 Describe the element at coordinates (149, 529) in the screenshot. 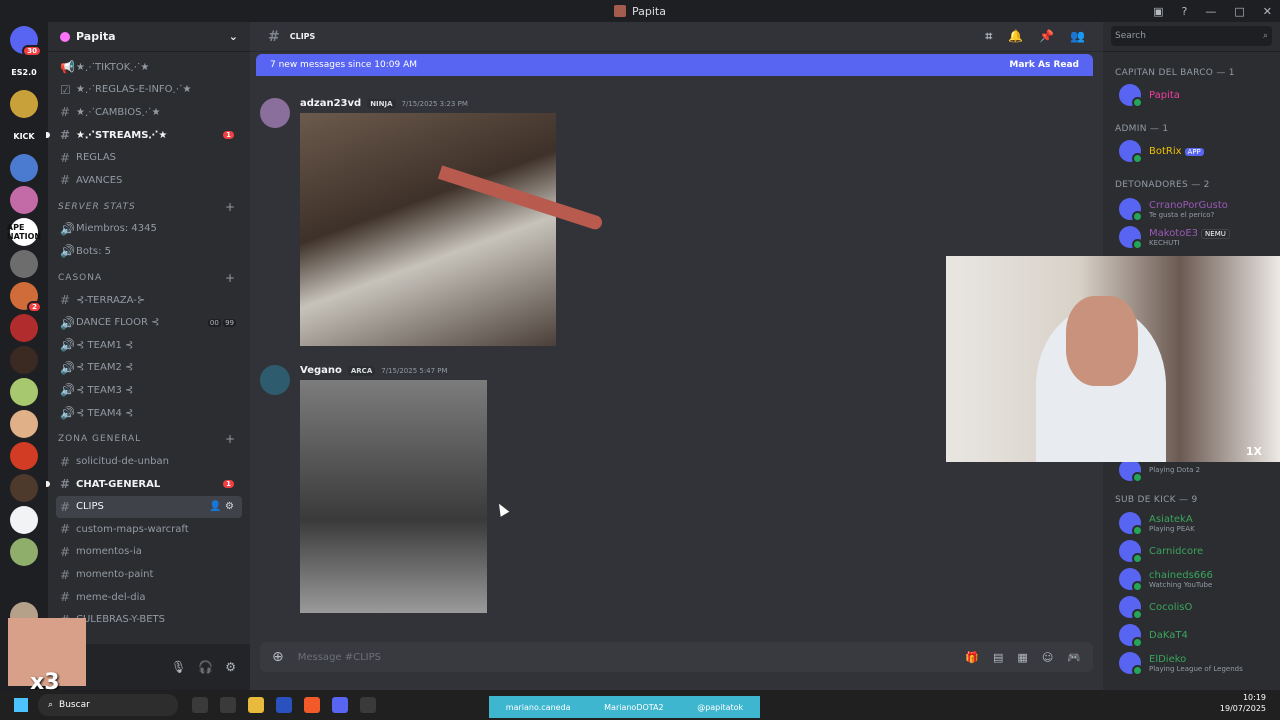

I see `channel-item: # custom-maps-warcraft` at that location.